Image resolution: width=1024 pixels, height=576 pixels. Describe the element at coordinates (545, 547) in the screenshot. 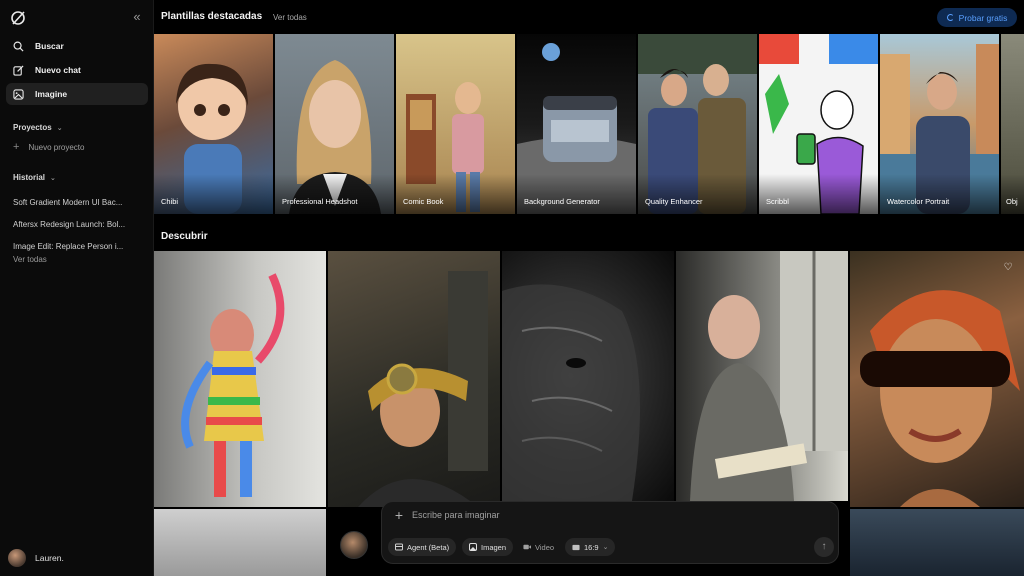

I see `chip-label: Video` at that location.